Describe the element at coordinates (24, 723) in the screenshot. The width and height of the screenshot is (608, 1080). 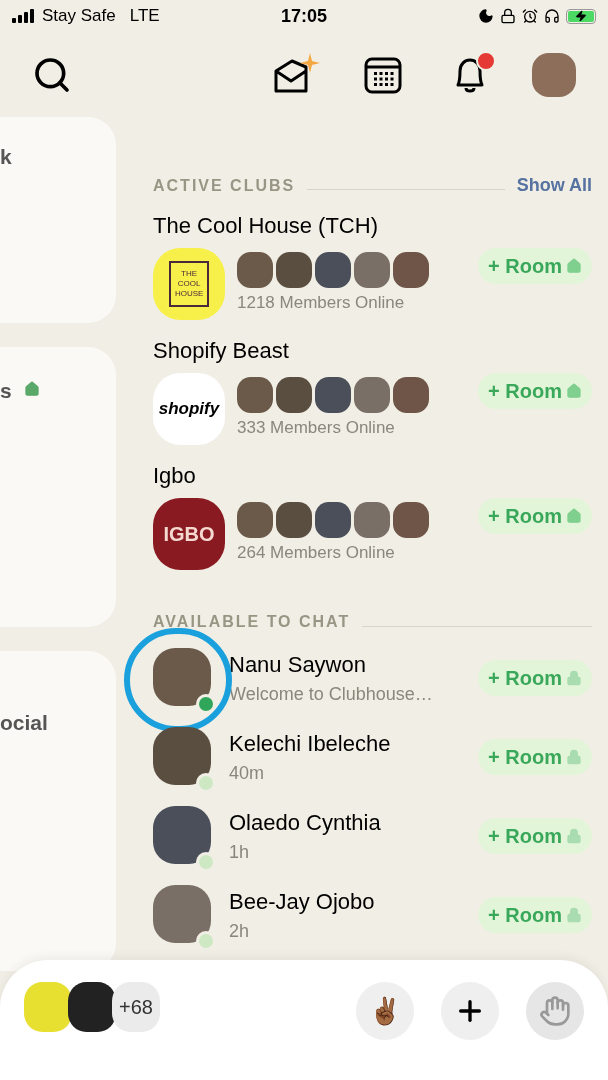
I see `card-title: ocial` at that location.